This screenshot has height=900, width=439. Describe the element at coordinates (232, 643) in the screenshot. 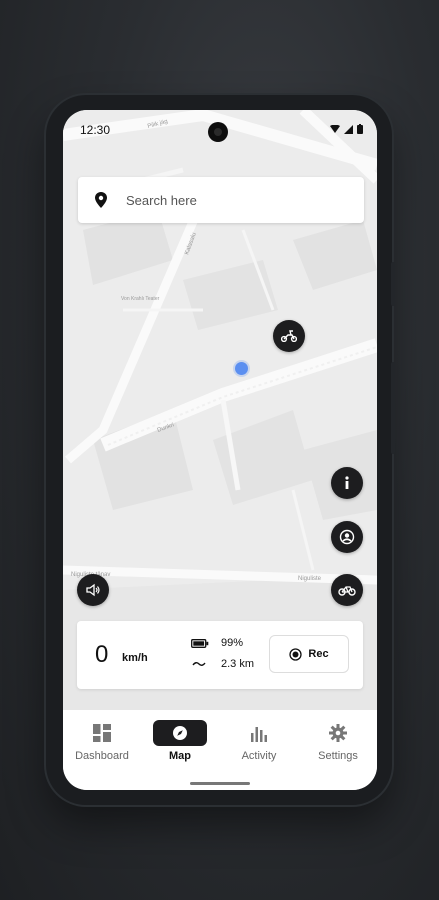

I see `battery-value: 99%` at that location.